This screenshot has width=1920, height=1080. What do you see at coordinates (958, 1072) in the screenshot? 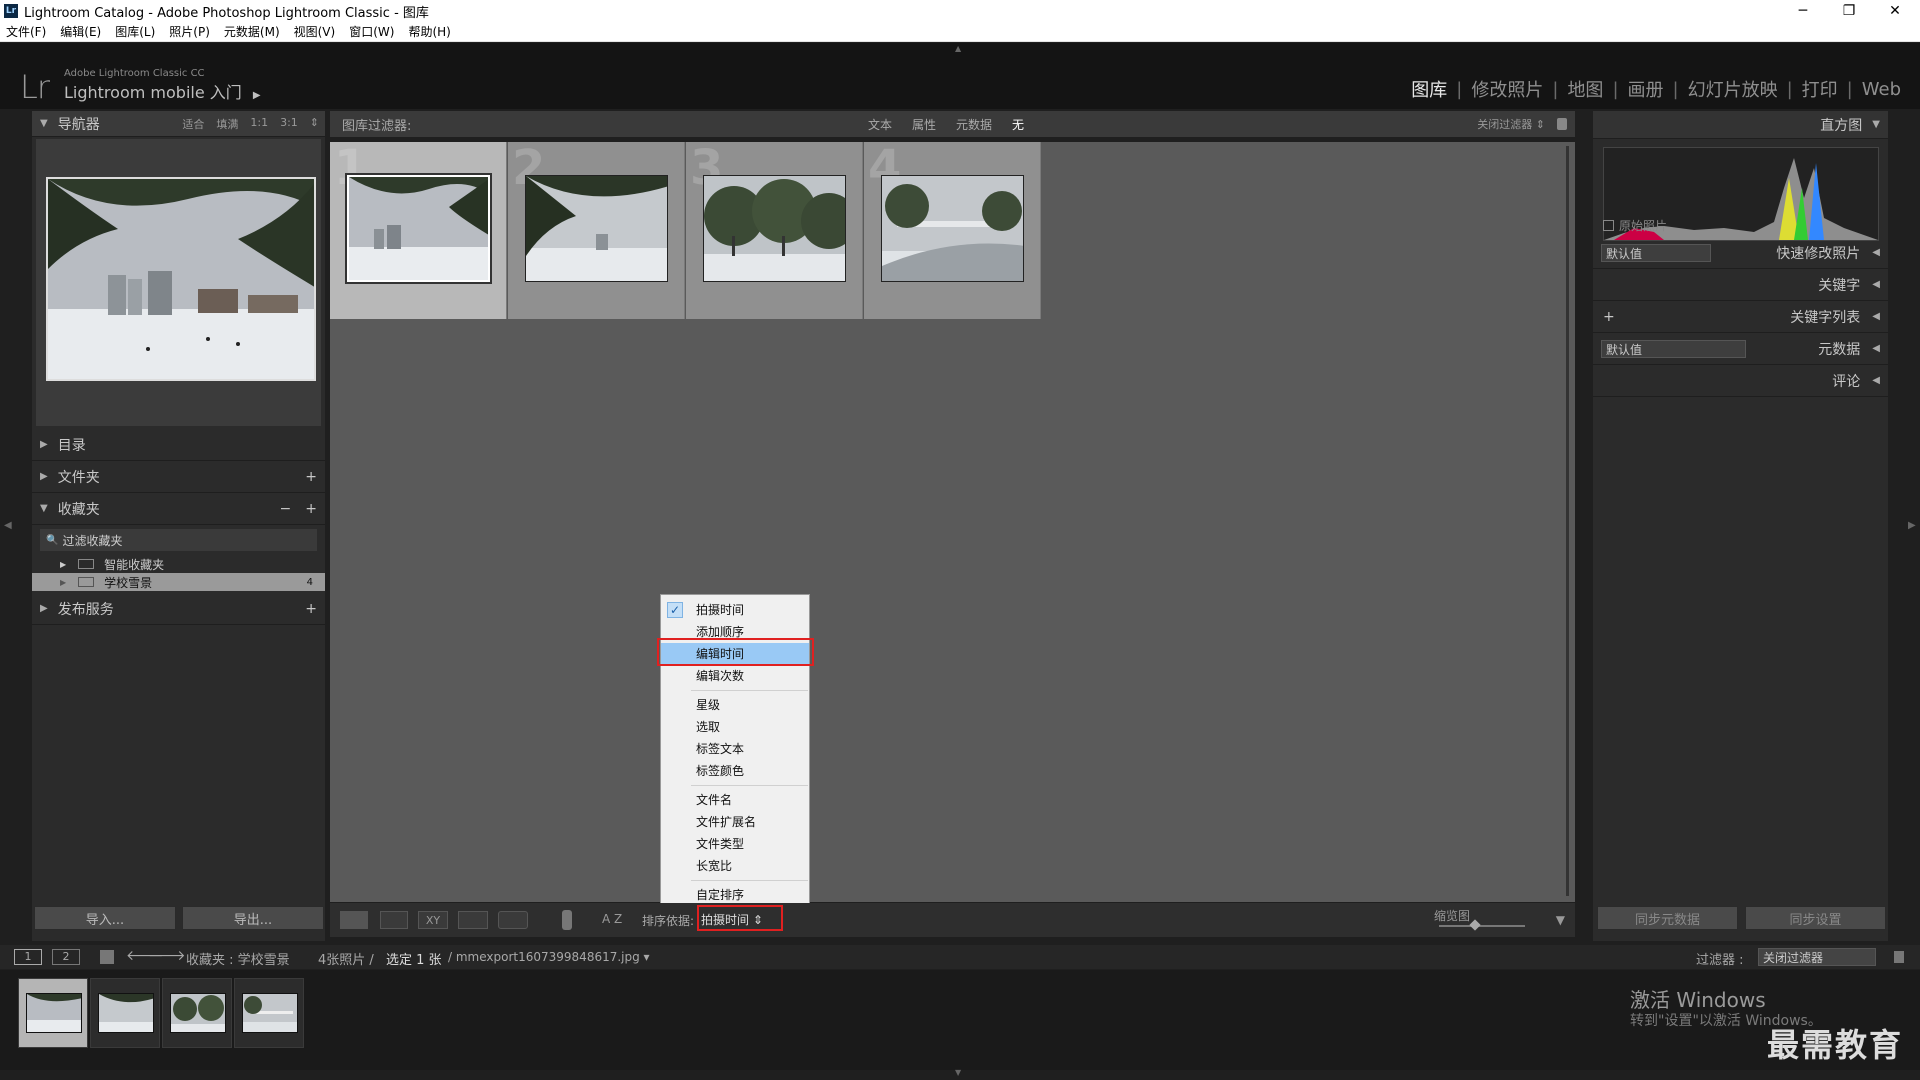
I see `collapse-bottom-icon: ▼` at bounding box center [958, 1072].